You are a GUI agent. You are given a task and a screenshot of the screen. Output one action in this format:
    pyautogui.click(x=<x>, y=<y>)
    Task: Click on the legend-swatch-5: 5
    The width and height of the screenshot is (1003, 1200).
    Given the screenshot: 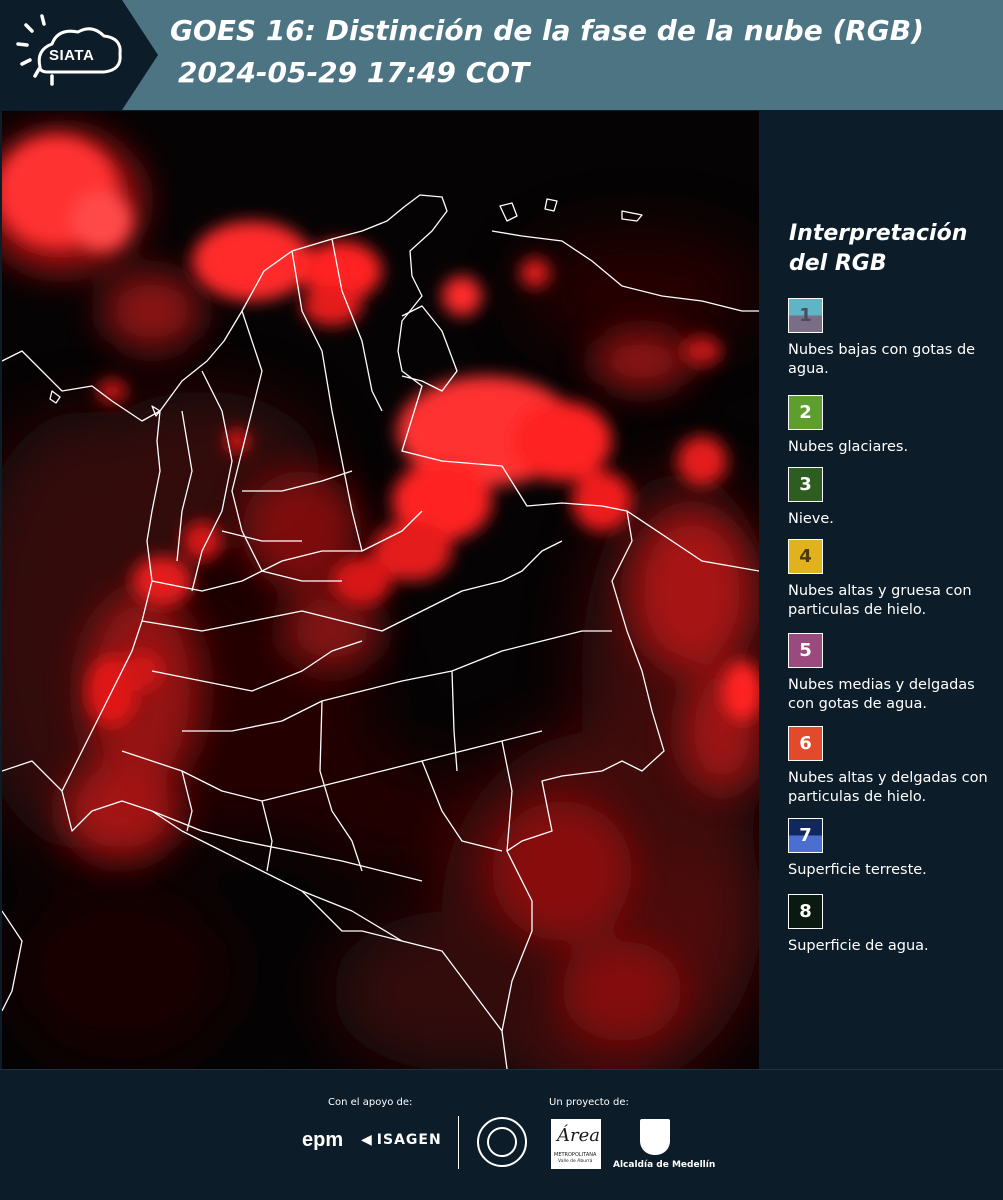 What is the action you would take?
    pyautogui.click(x=805, y=650)
    